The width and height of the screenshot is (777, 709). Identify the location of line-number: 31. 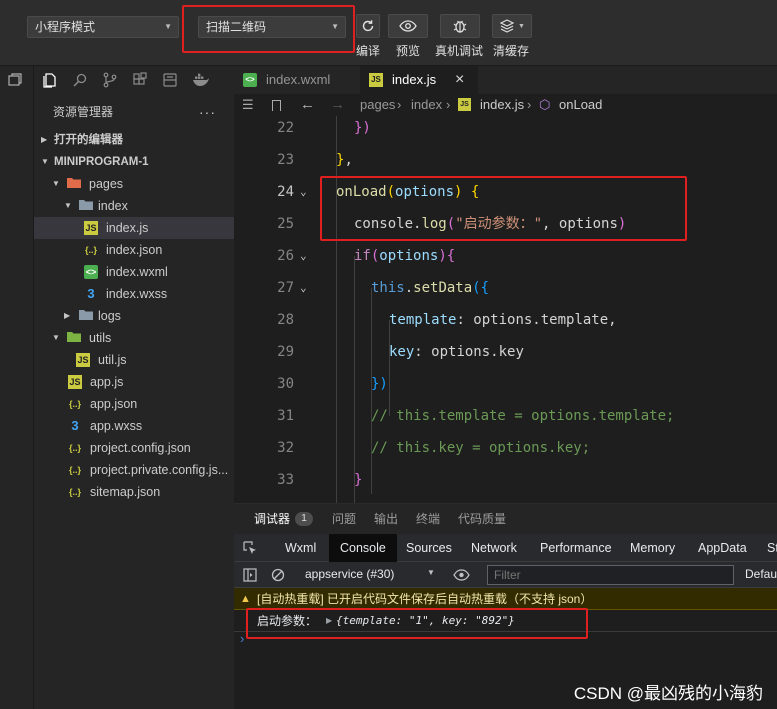
(285, 416).